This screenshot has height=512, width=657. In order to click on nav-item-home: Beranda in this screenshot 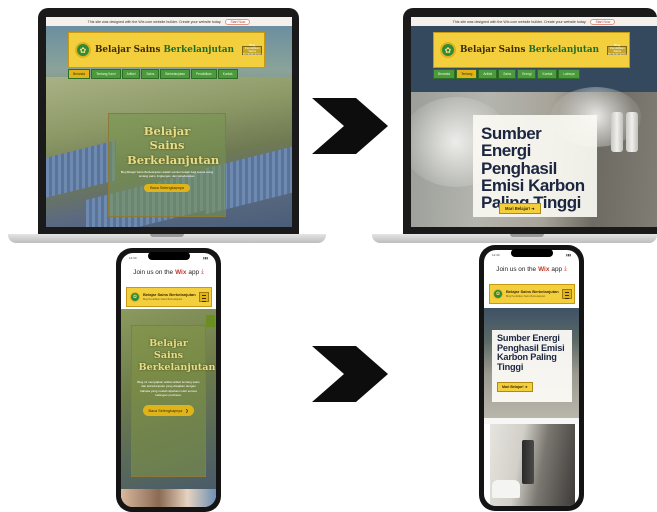, I will do `click(79, 74)`.